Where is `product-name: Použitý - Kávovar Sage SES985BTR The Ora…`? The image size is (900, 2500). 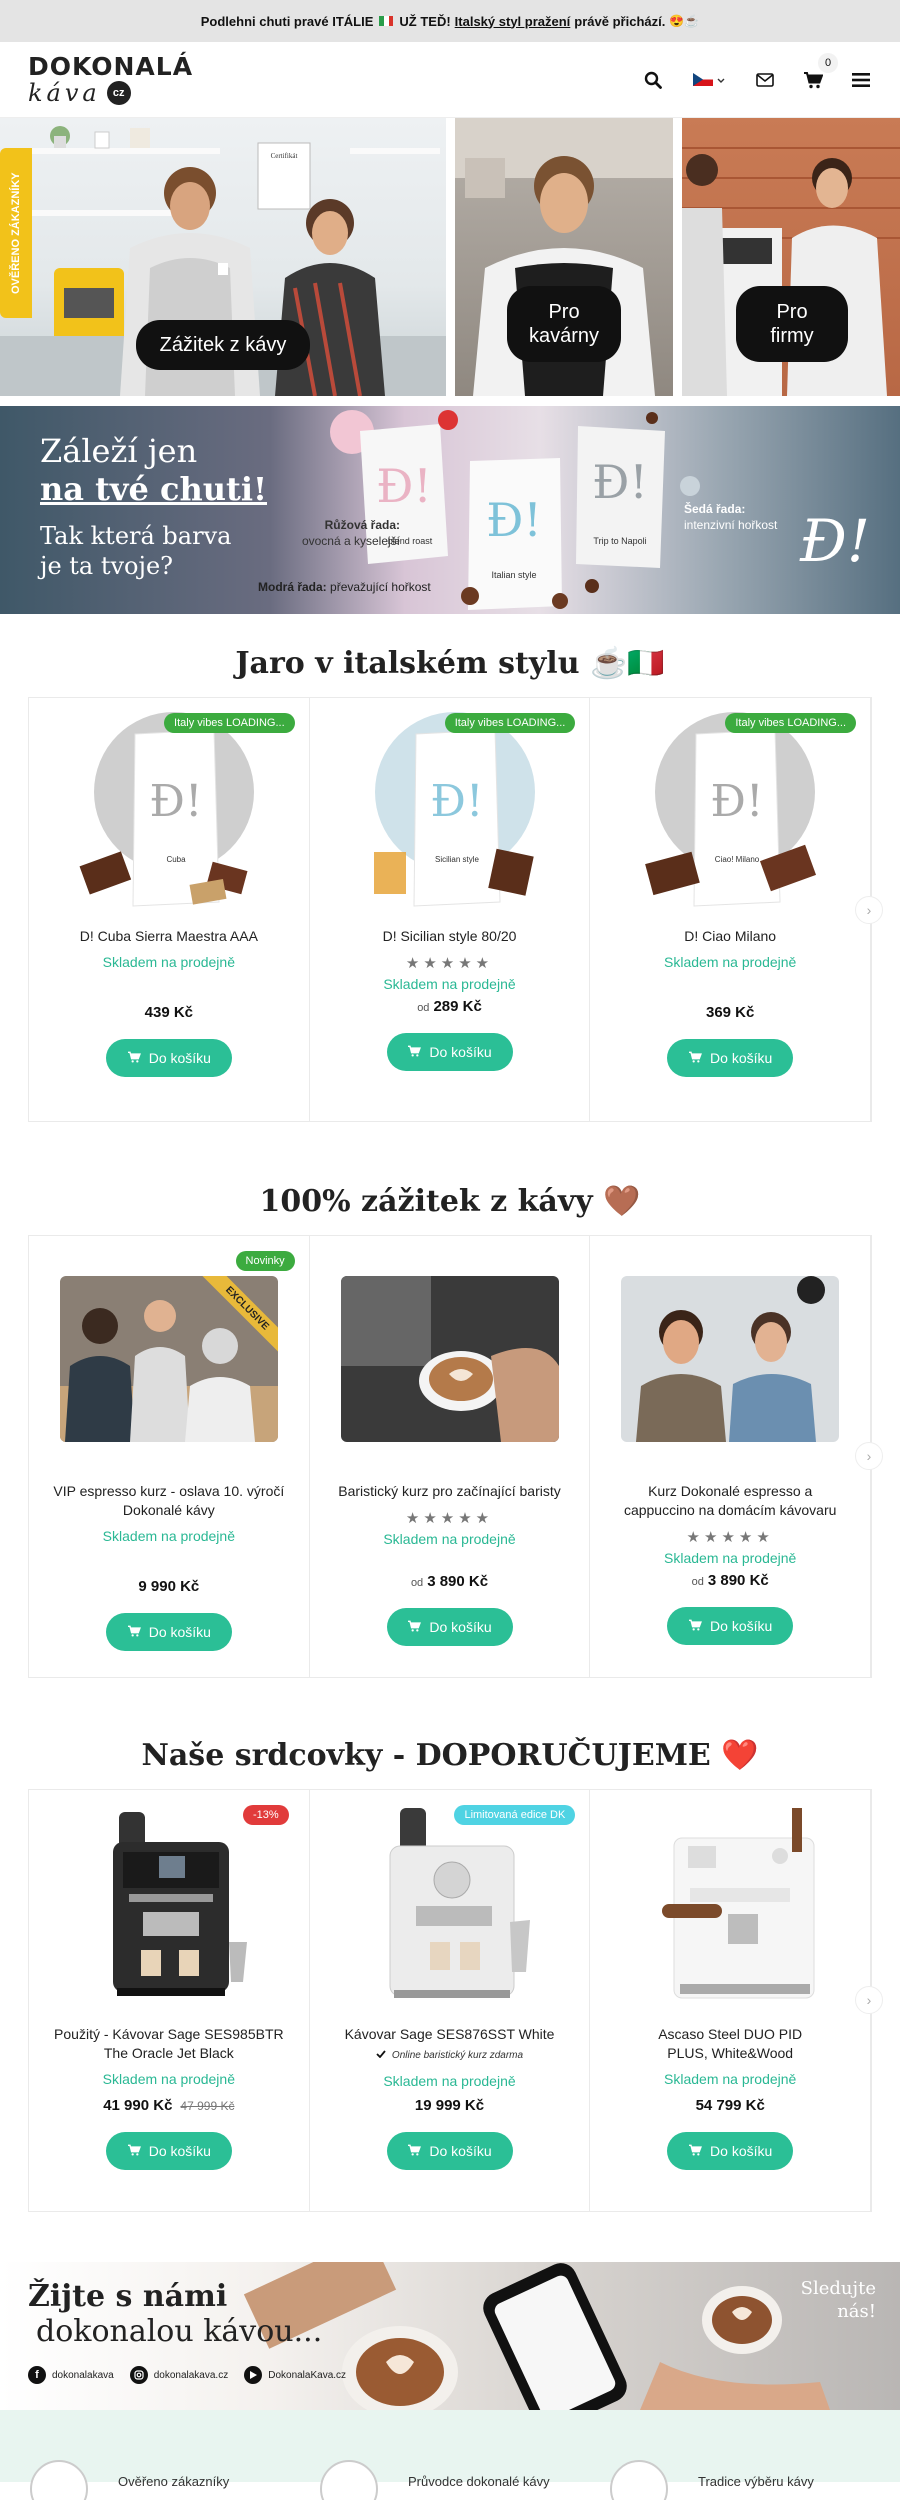 product-name: Použitý - Kávovar Sage SES985BTR The Ora… is located at coordinates (169, 2044).